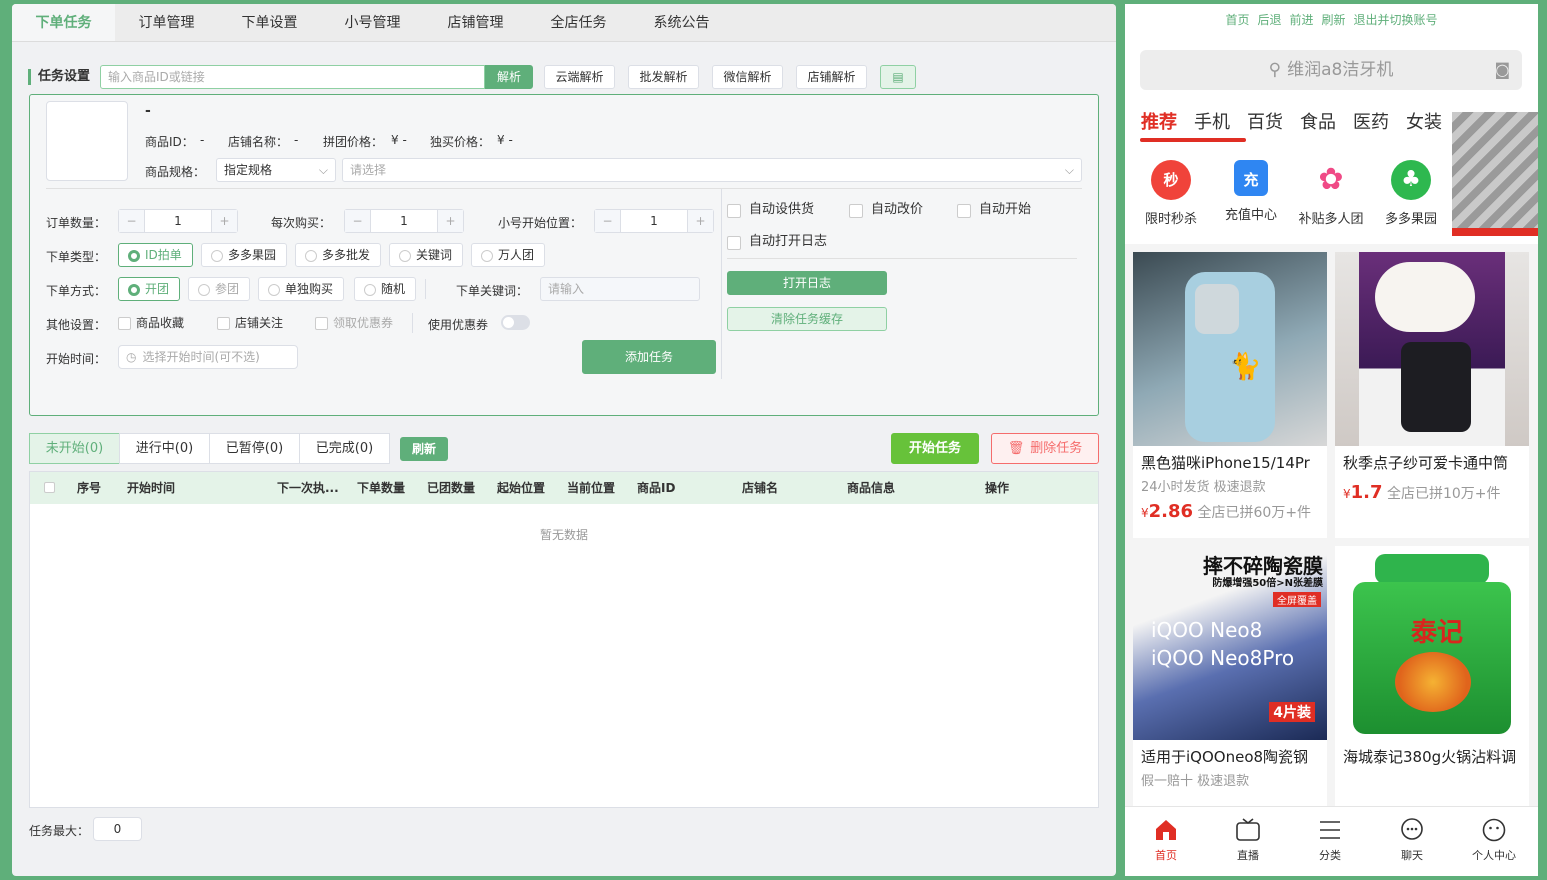 The width and height of the screenshot is (1547, 880). Describe the element at coordinates (426, 255) in the screenshot. I see `order-type-keyword: 关键词` at that location.